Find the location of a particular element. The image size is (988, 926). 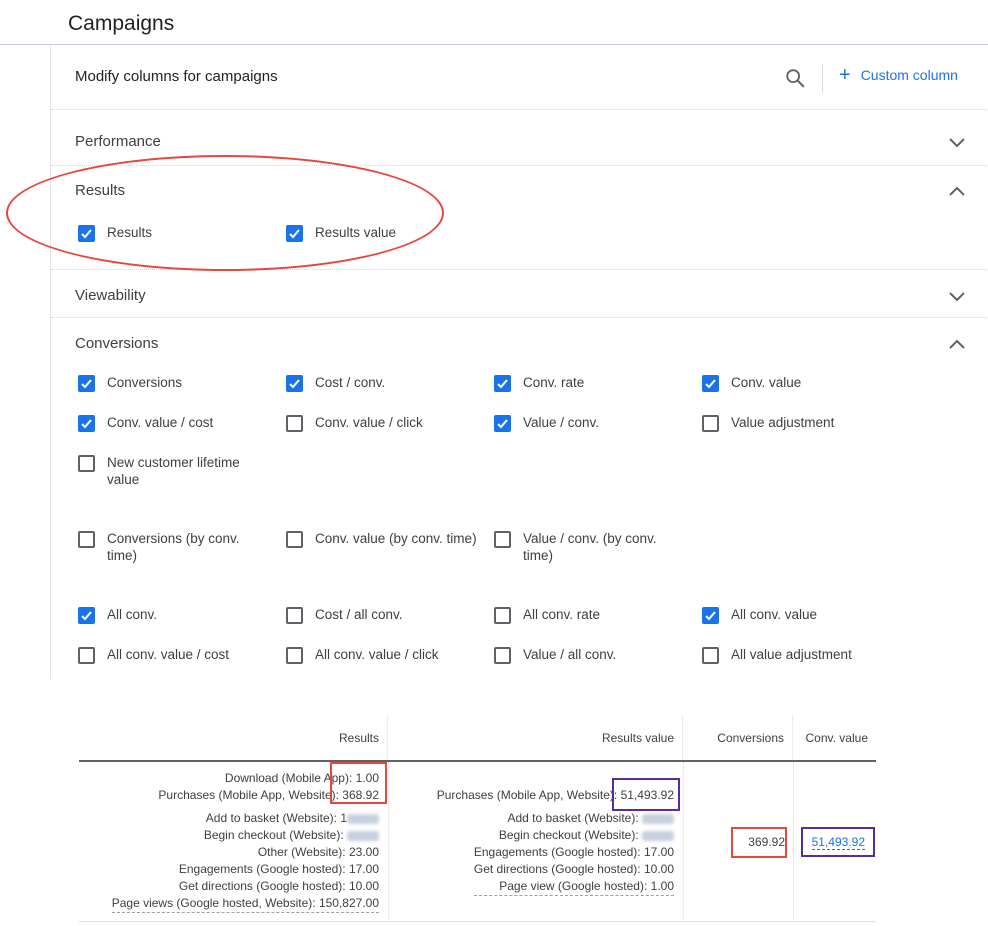

breakdown-line: Purchases (Mobile App, Website): 368.92 is located at coordinates (229, 795).